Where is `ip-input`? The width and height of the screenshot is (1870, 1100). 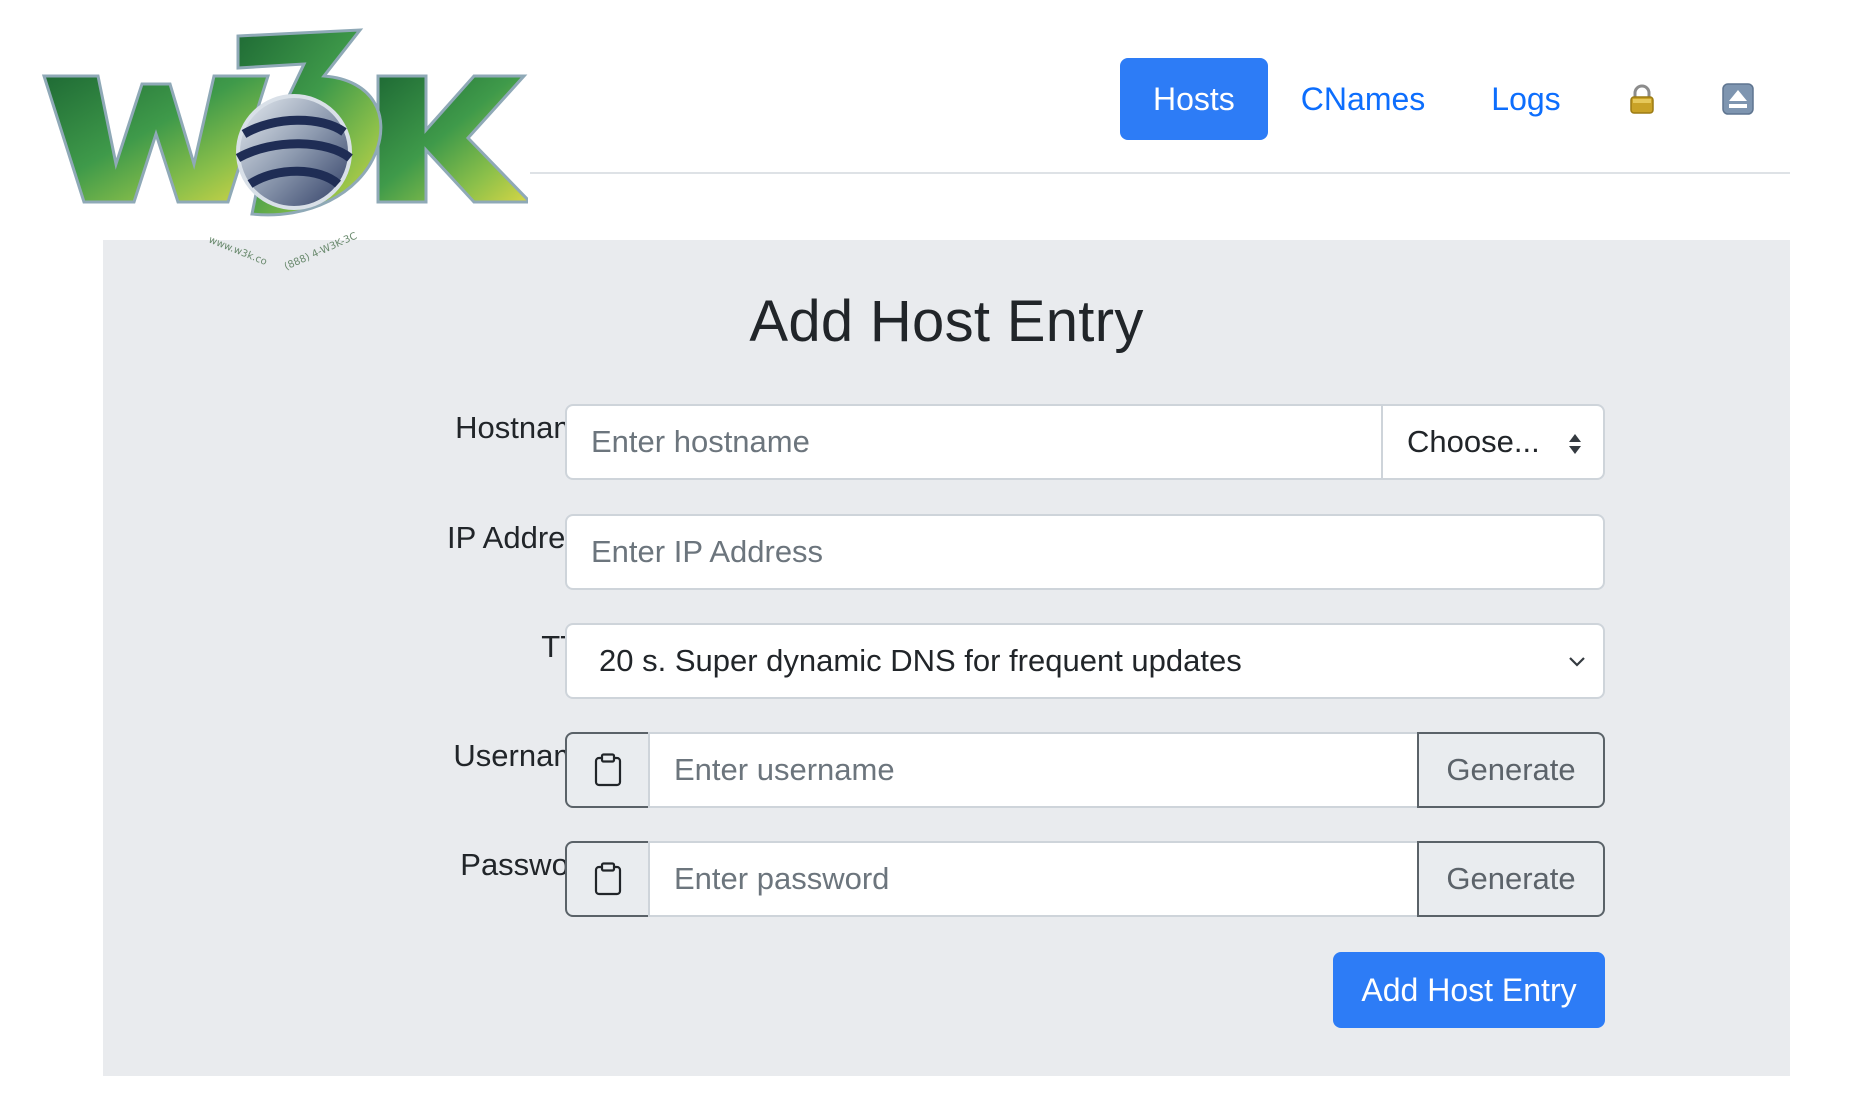
ip-input is located at coordinates (1085, 552).